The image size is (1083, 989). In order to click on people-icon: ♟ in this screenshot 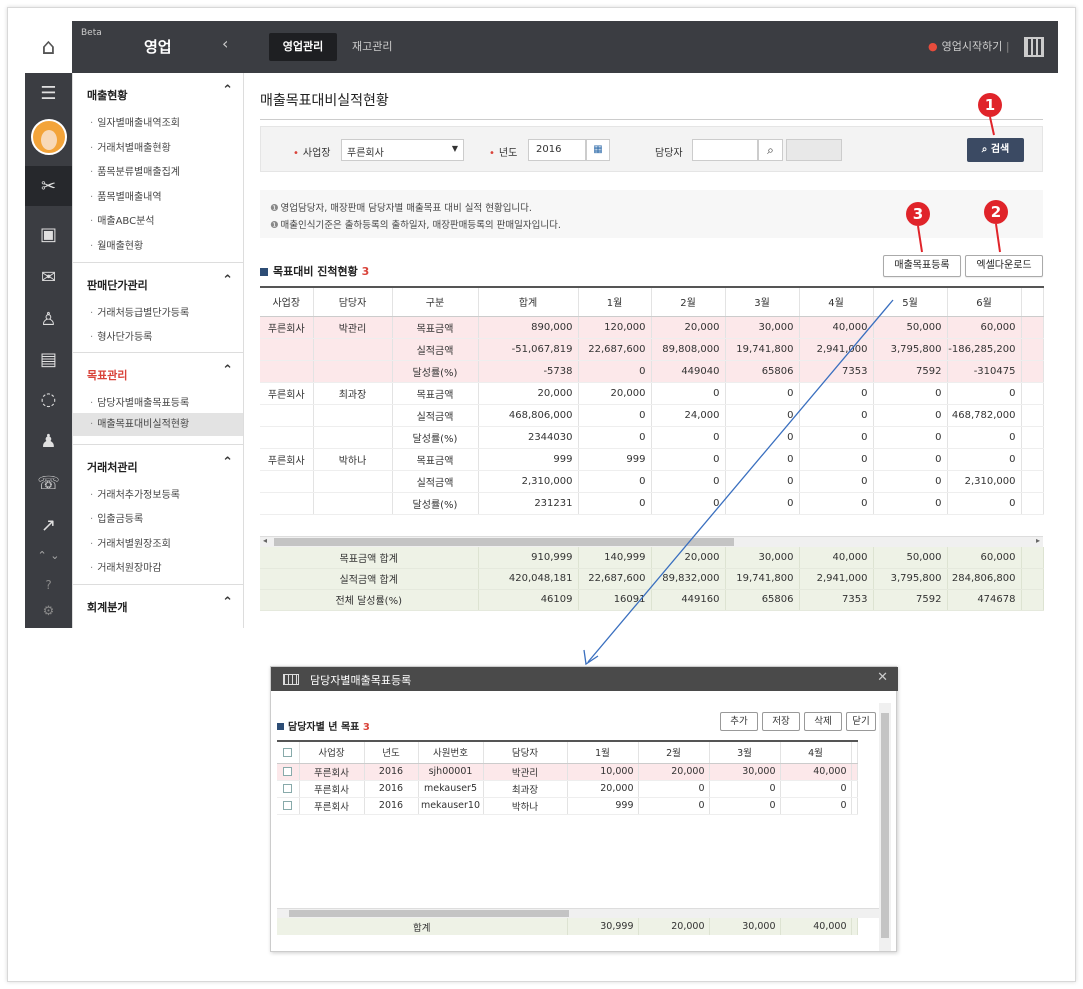, I will do `click(48, 441)`.